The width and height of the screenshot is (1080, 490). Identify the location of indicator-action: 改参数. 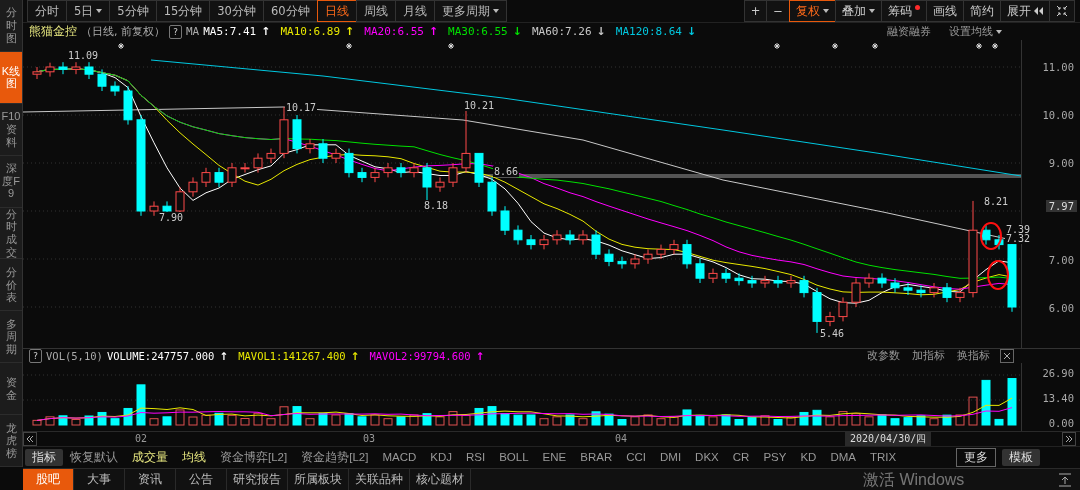
(883, 356).